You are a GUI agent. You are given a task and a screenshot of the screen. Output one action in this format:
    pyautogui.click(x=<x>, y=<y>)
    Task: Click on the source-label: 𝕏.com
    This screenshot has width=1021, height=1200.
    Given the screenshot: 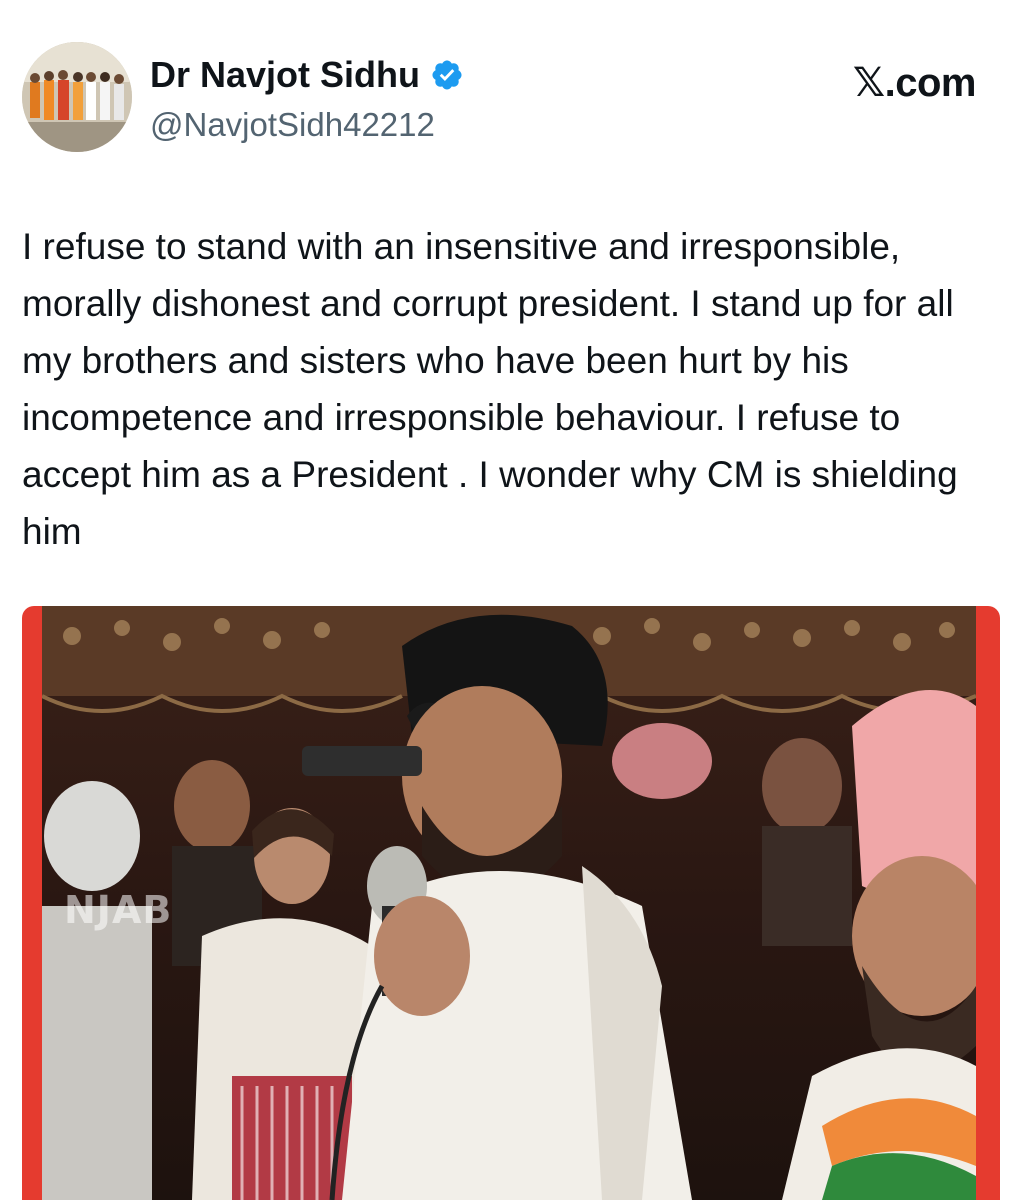 What is the action you would take?
    pyautogui.click(x=914, y=83)
    